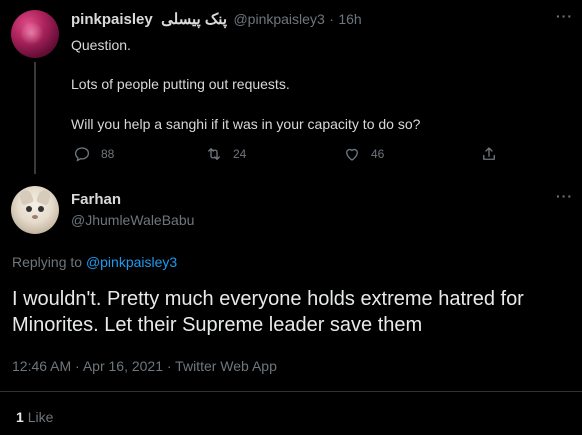 This screenshot has height=435, width=582. Describe the element at coordinates (131, 262) in the screenshot. I see `replying-handle-link: @pinkpaisley3` at that location.